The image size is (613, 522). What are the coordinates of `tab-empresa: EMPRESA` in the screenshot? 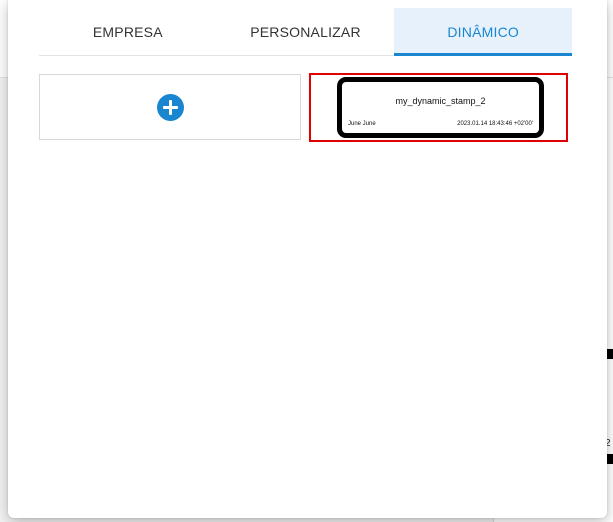 It's located at (128, 31).